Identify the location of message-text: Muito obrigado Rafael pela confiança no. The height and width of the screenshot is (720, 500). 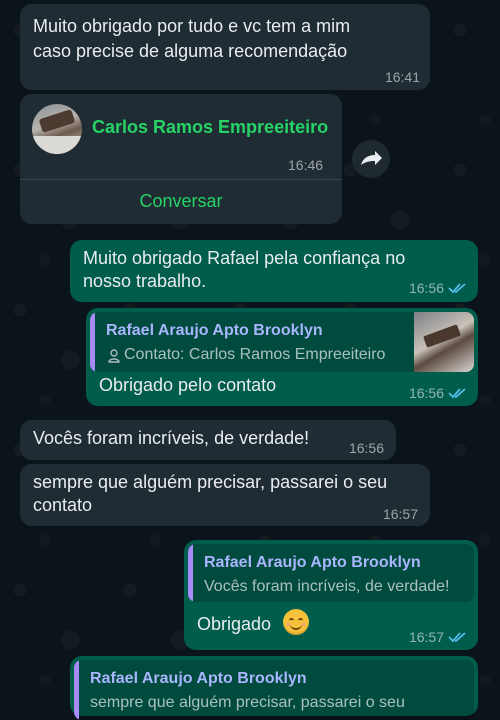
(244, 258).